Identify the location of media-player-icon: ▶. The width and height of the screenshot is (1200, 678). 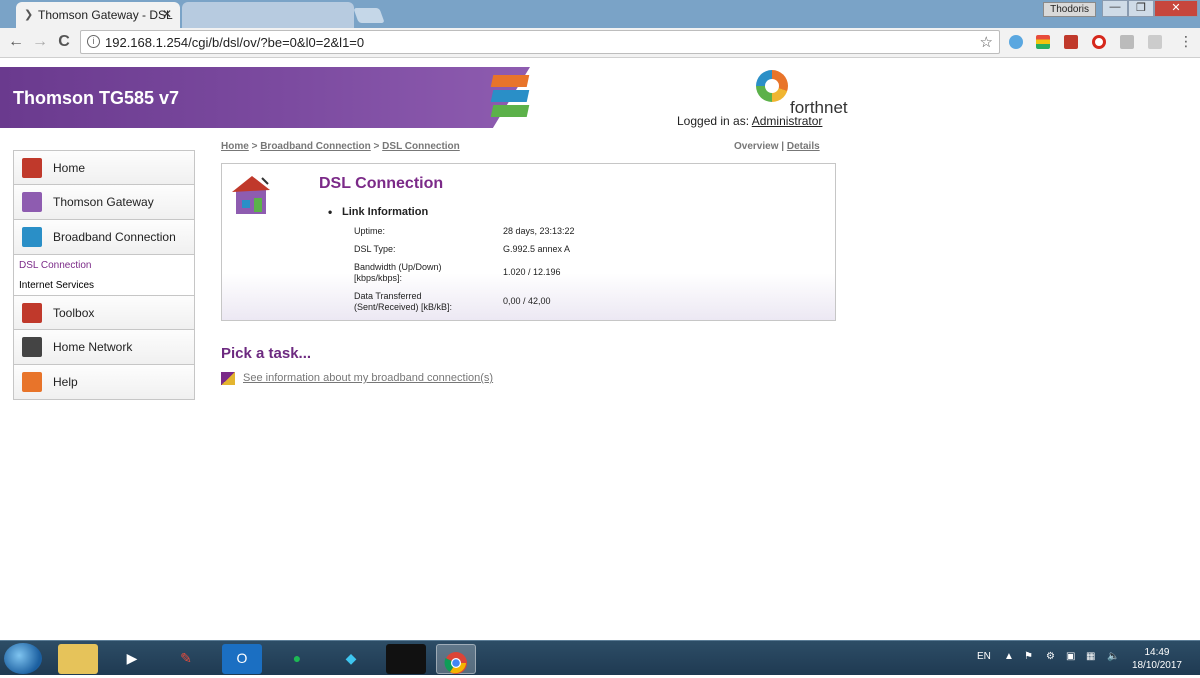
(132, 659).